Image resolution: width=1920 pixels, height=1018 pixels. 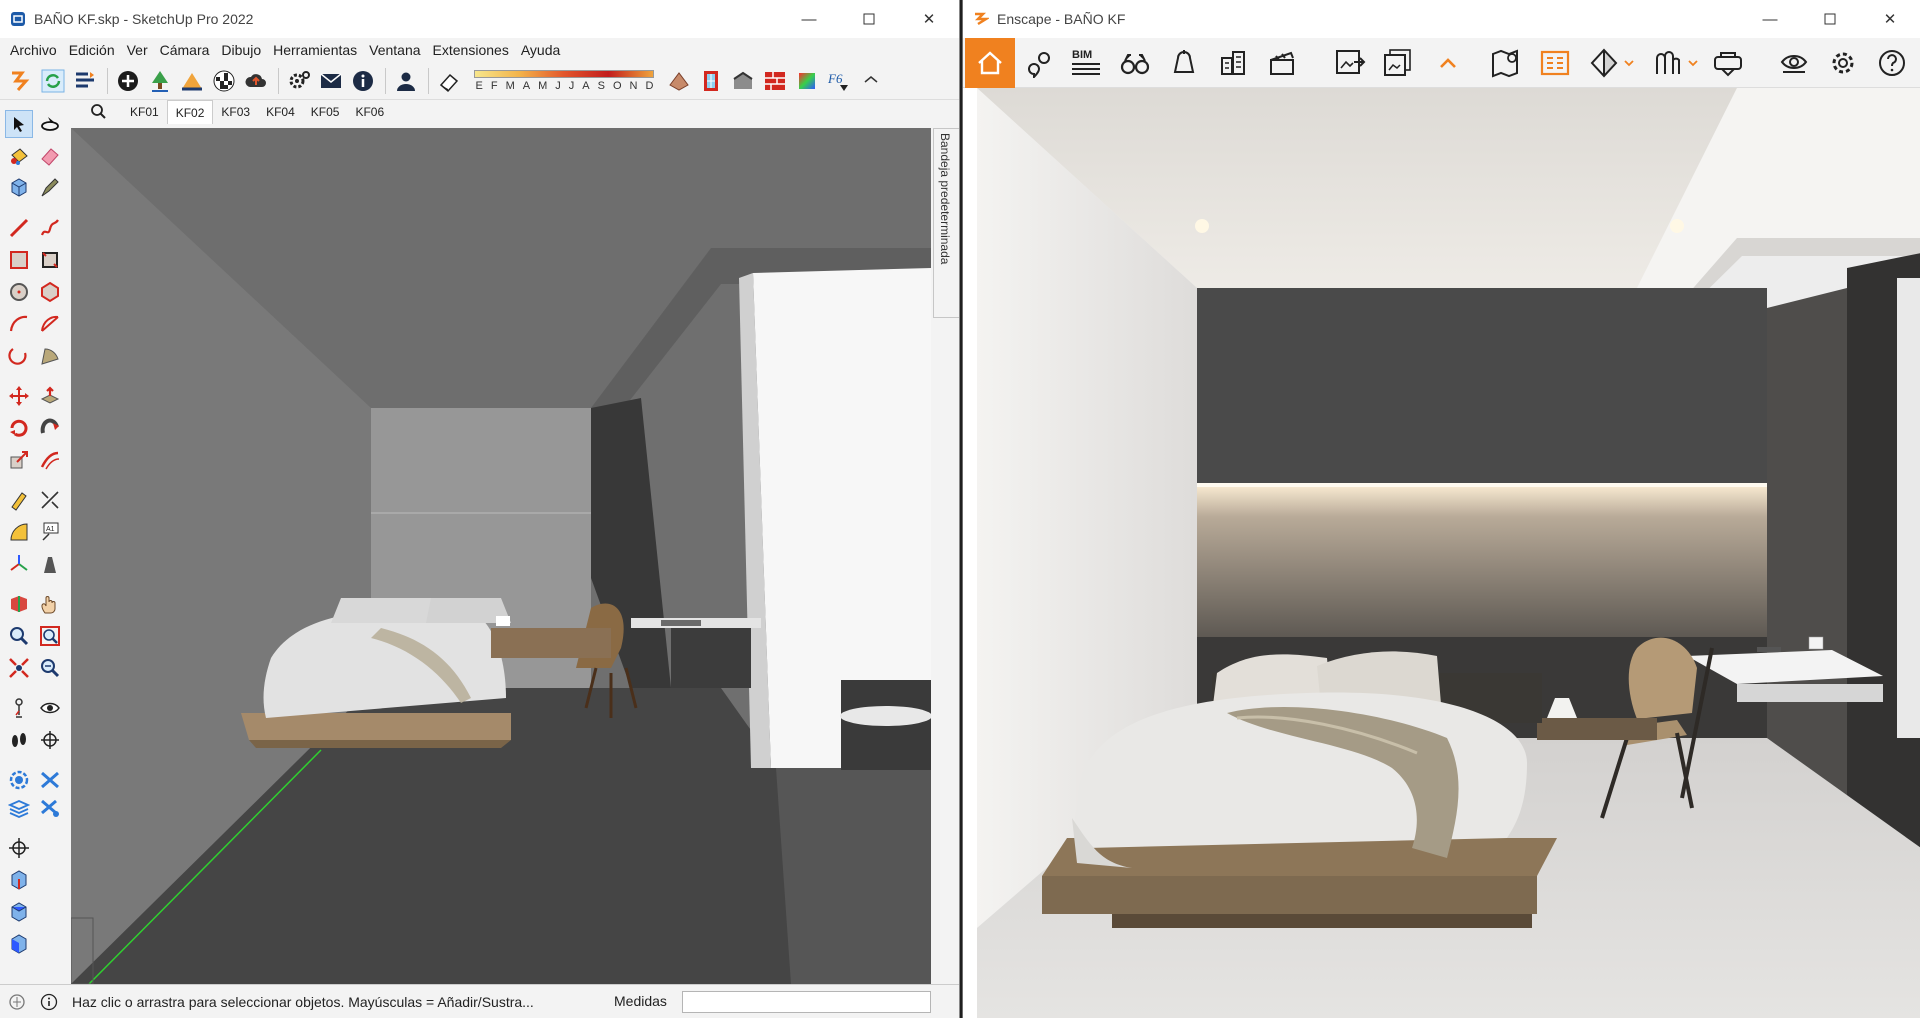 What do you see at coordinates (19, 912) in the screenshot?
I see `view-top-icon` at bounding box center [19, 912].